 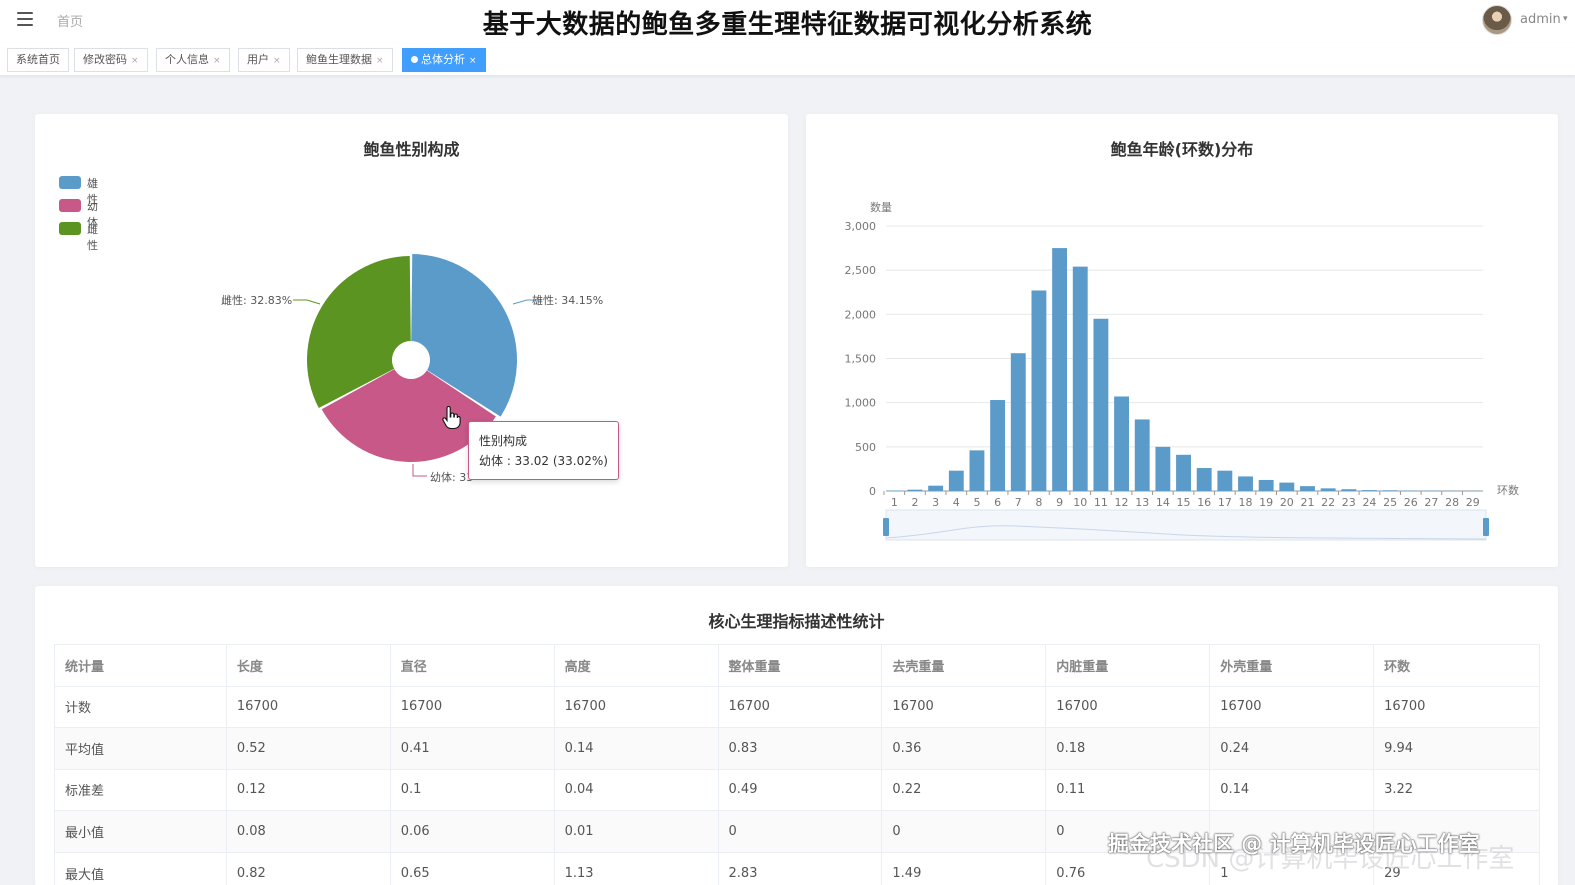 I want to click on column-header: 外壳重量, so click(x=1292, y=665).